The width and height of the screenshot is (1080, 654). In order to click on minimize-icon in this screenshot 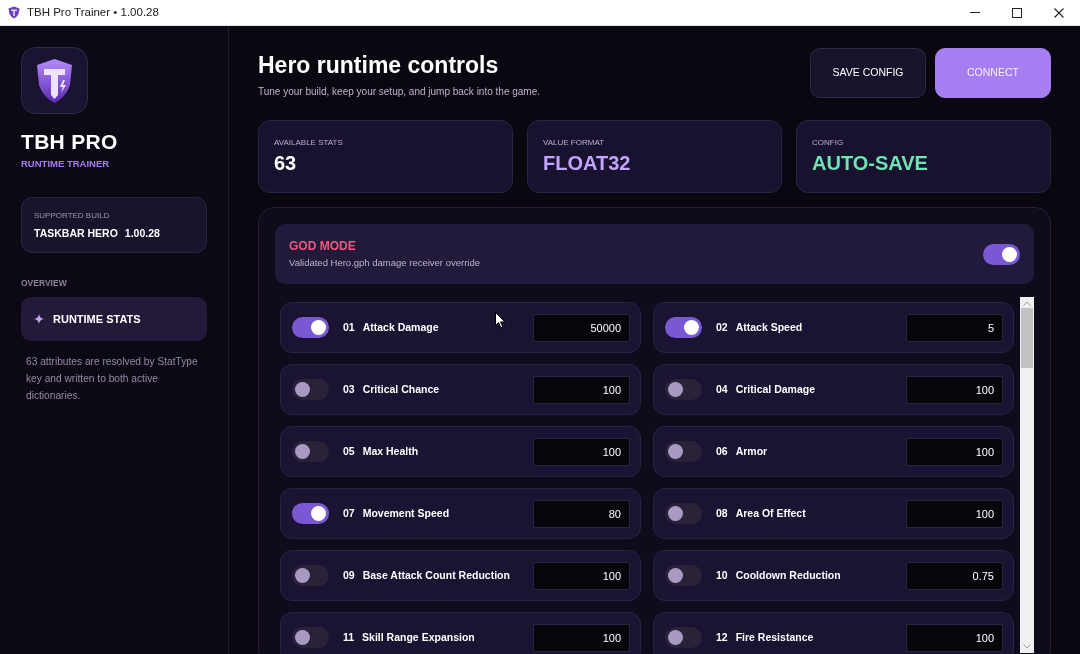, I will do `click(975, 12)`.